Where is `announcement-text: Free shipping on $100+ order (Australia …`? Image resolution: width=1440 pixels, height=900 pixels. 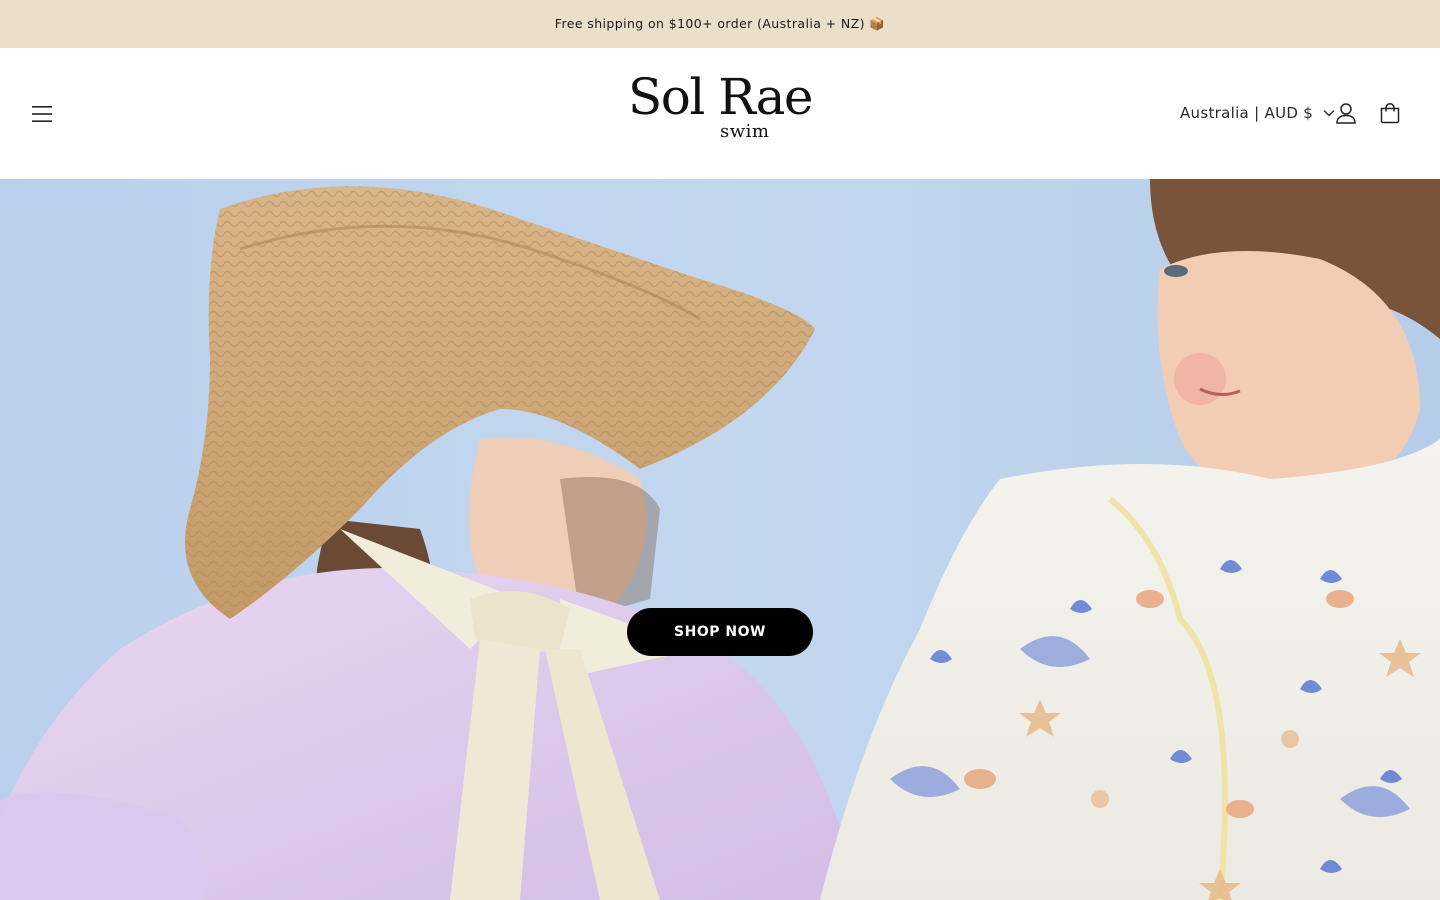
announcement-text: Free shipping on $100+ order (Australia … is located at coordinates (720, 23).